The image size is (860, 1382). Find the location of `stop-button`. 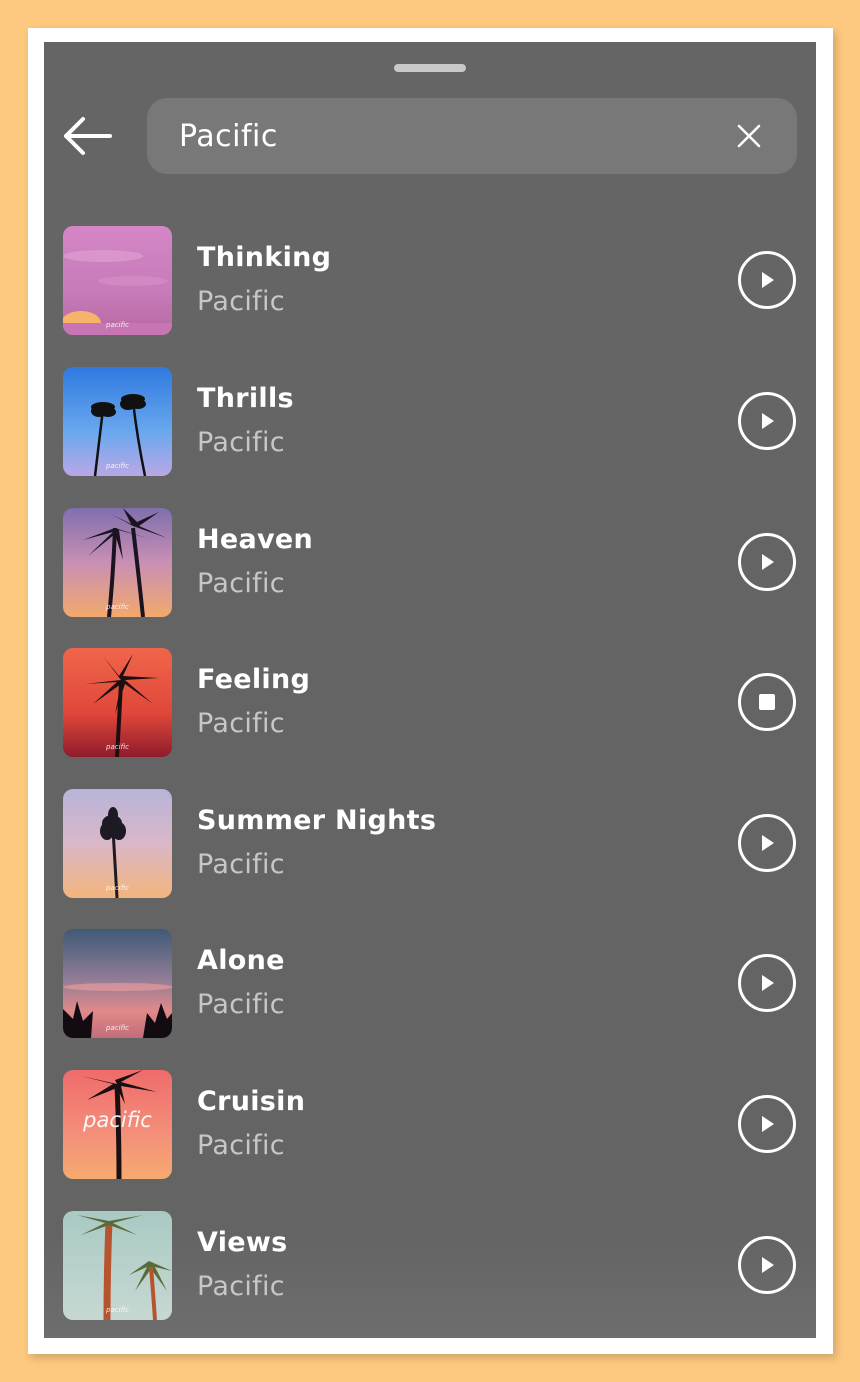

stop-button is located at coordinates (767, 702).